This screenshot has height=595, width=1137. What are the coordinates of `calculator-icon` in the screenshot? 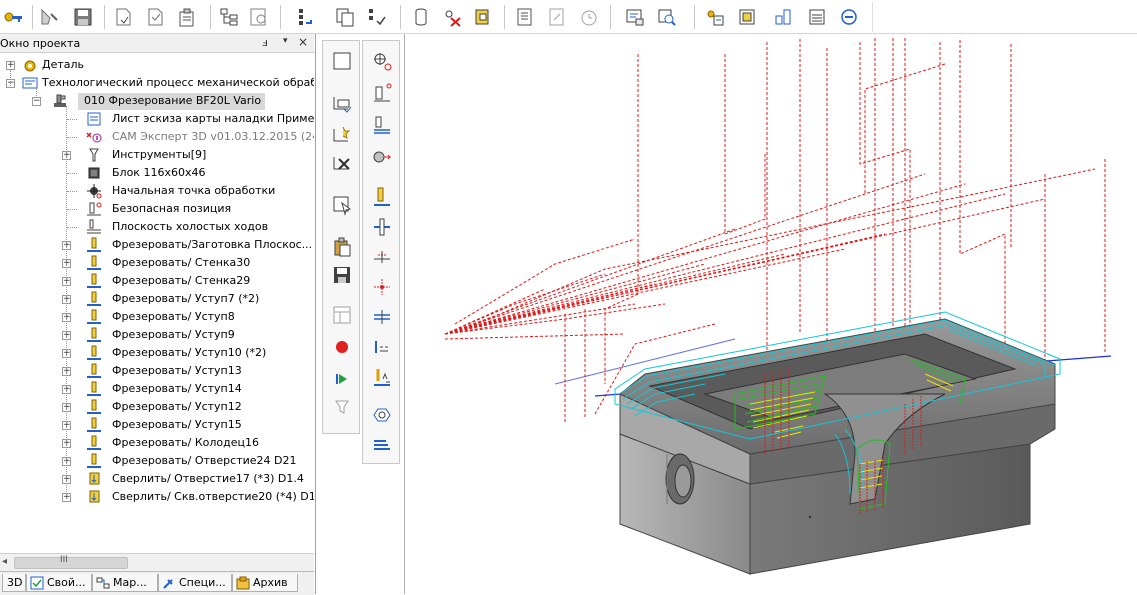 It's located at (817, 17).